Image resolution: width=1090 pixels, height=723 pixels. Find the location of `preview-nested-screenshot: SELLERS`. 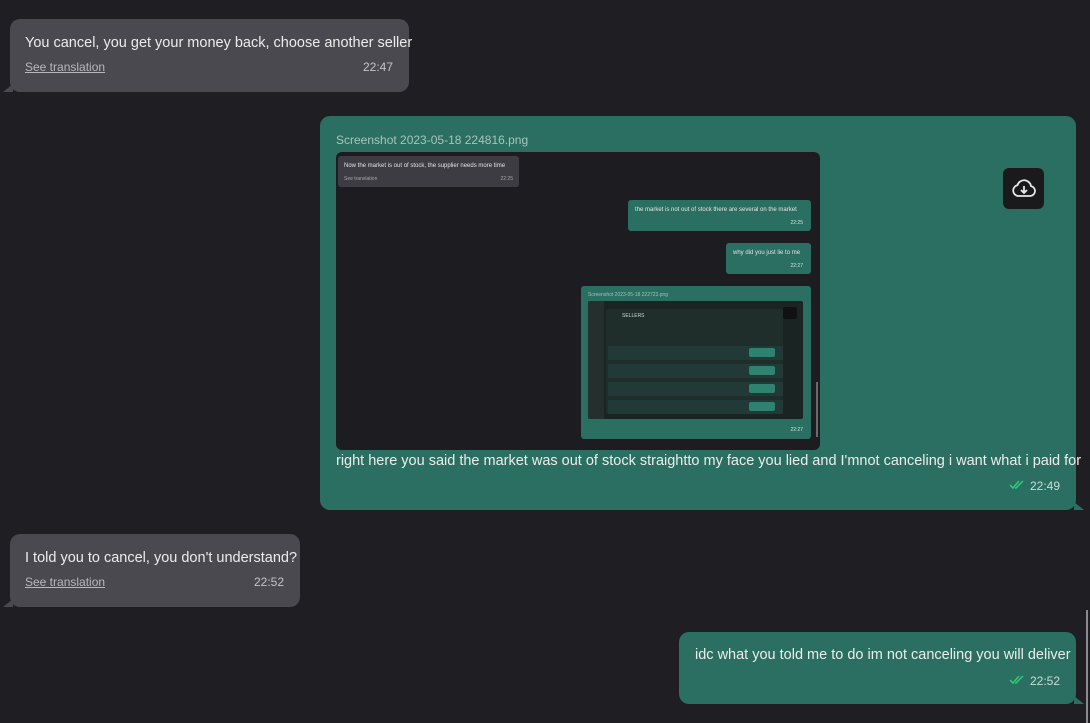

preview-nested-screenshot: SELLERS is located at coordinates (695, 360).